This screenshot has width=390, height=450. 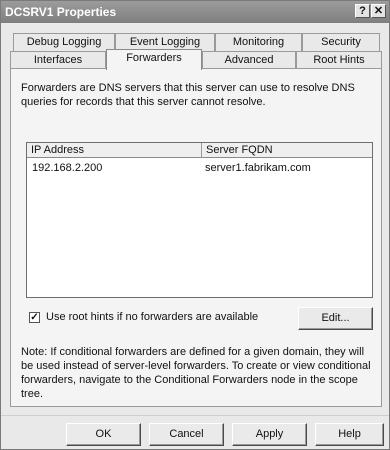 I want to click on tab-monitoring: Monitoring, so click(x=258, y=42).